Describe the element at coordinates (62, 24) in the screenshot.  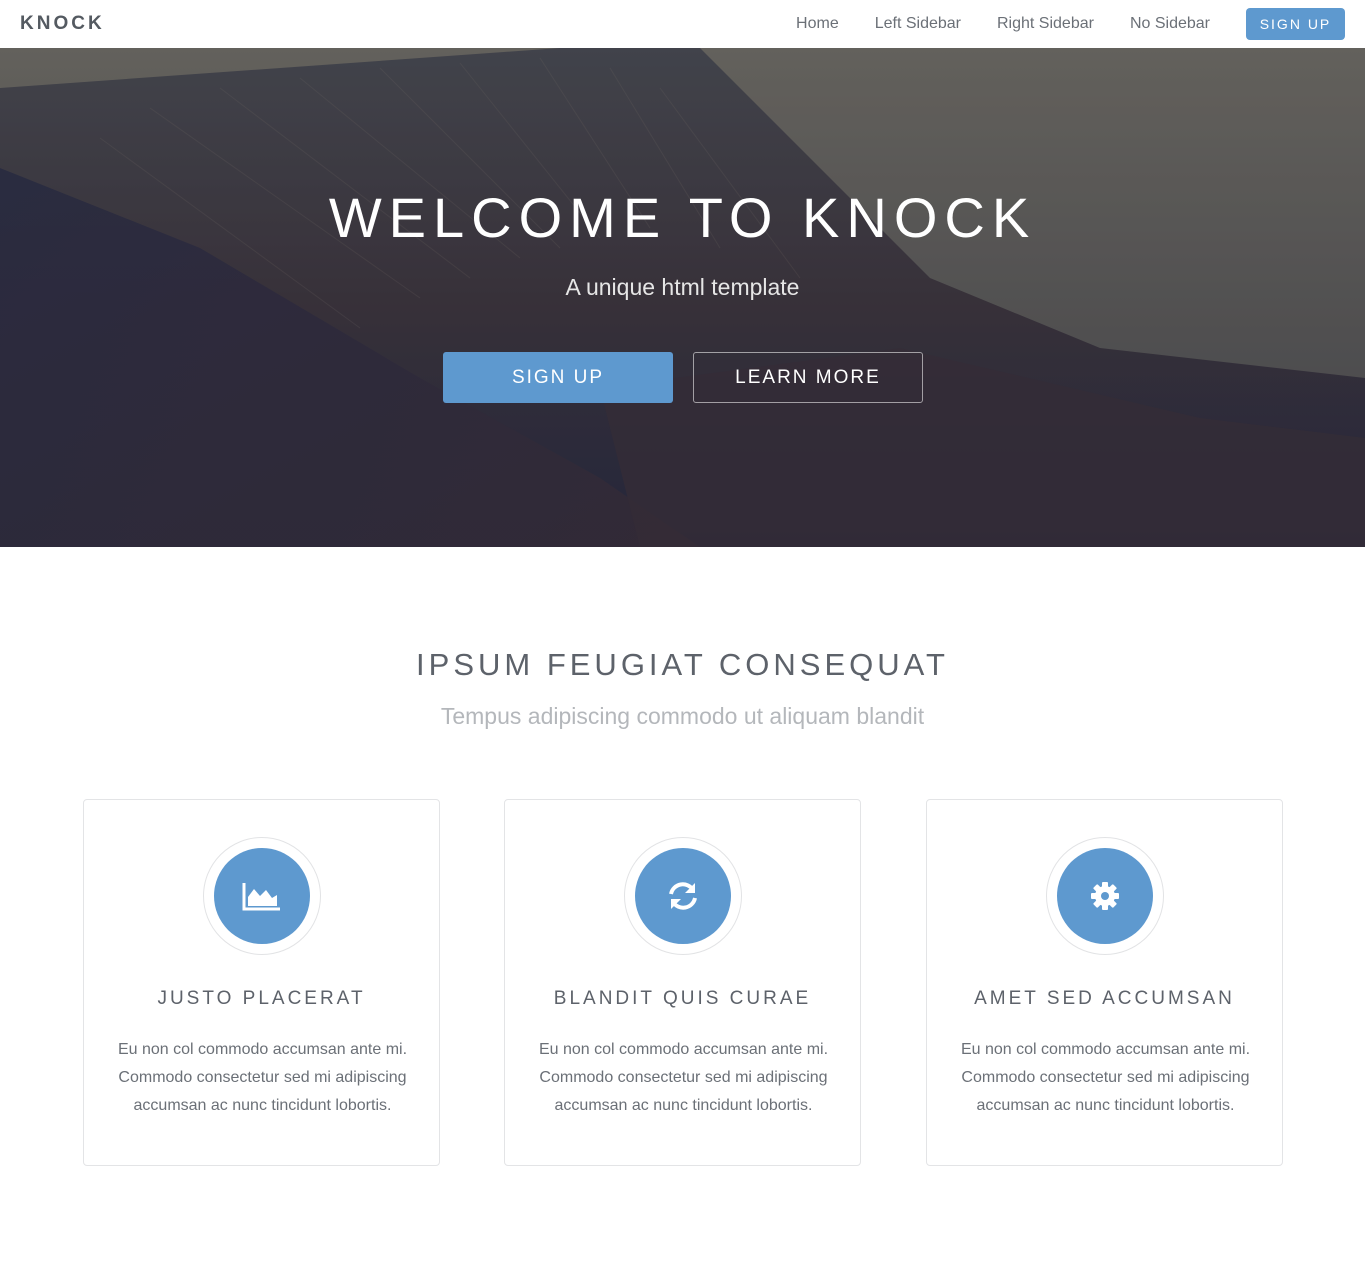
I see `brand-logo: KNOCK` at that location.